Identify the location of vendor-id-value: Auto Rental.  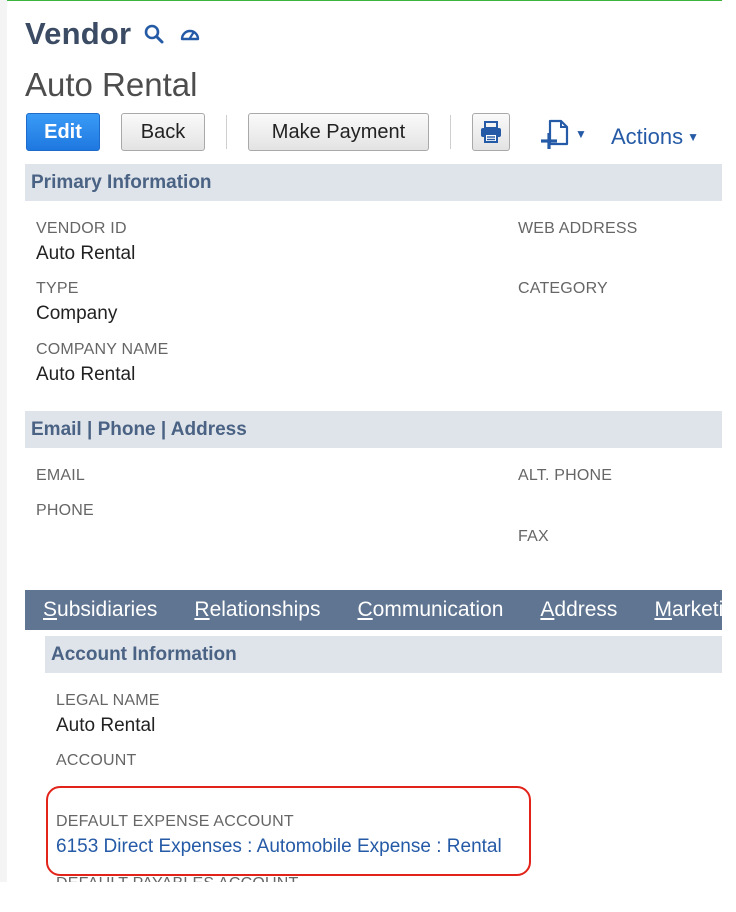
(86, 253).